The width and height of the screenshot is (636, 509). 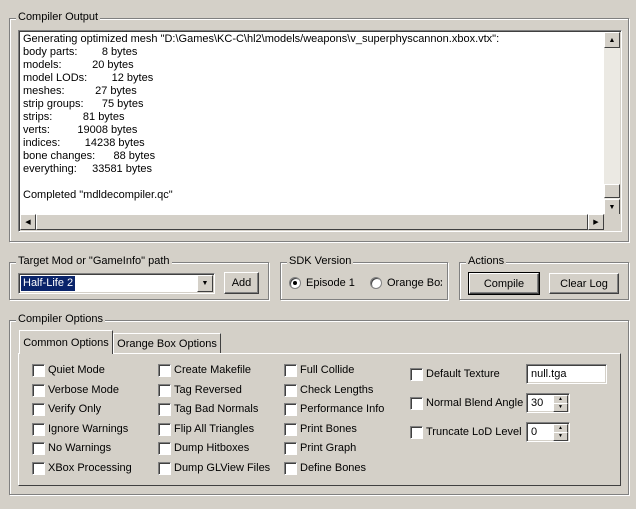 I want to click on compiler-output-title: Compiler Output, so click(x=58, y=17).